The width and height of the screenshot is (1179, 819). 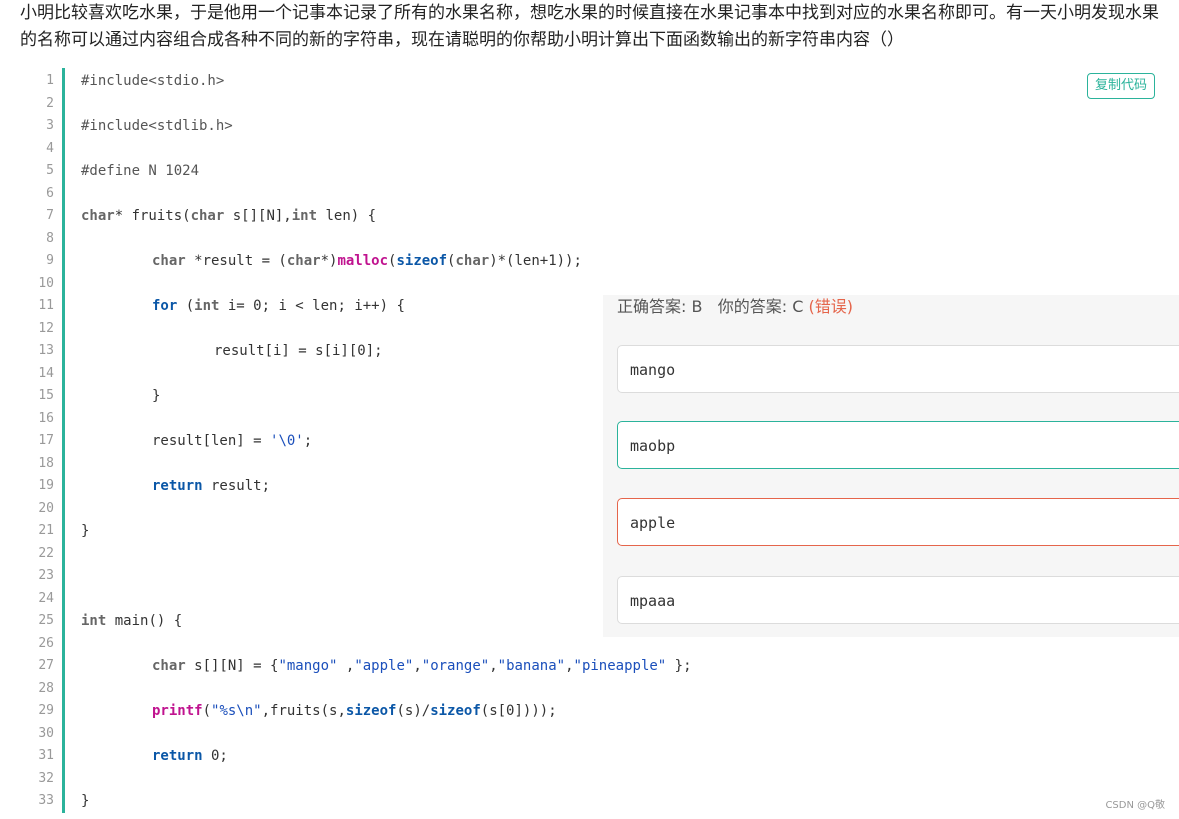 I want to click on code-token: "pineapple", so click(x=620, y=666).